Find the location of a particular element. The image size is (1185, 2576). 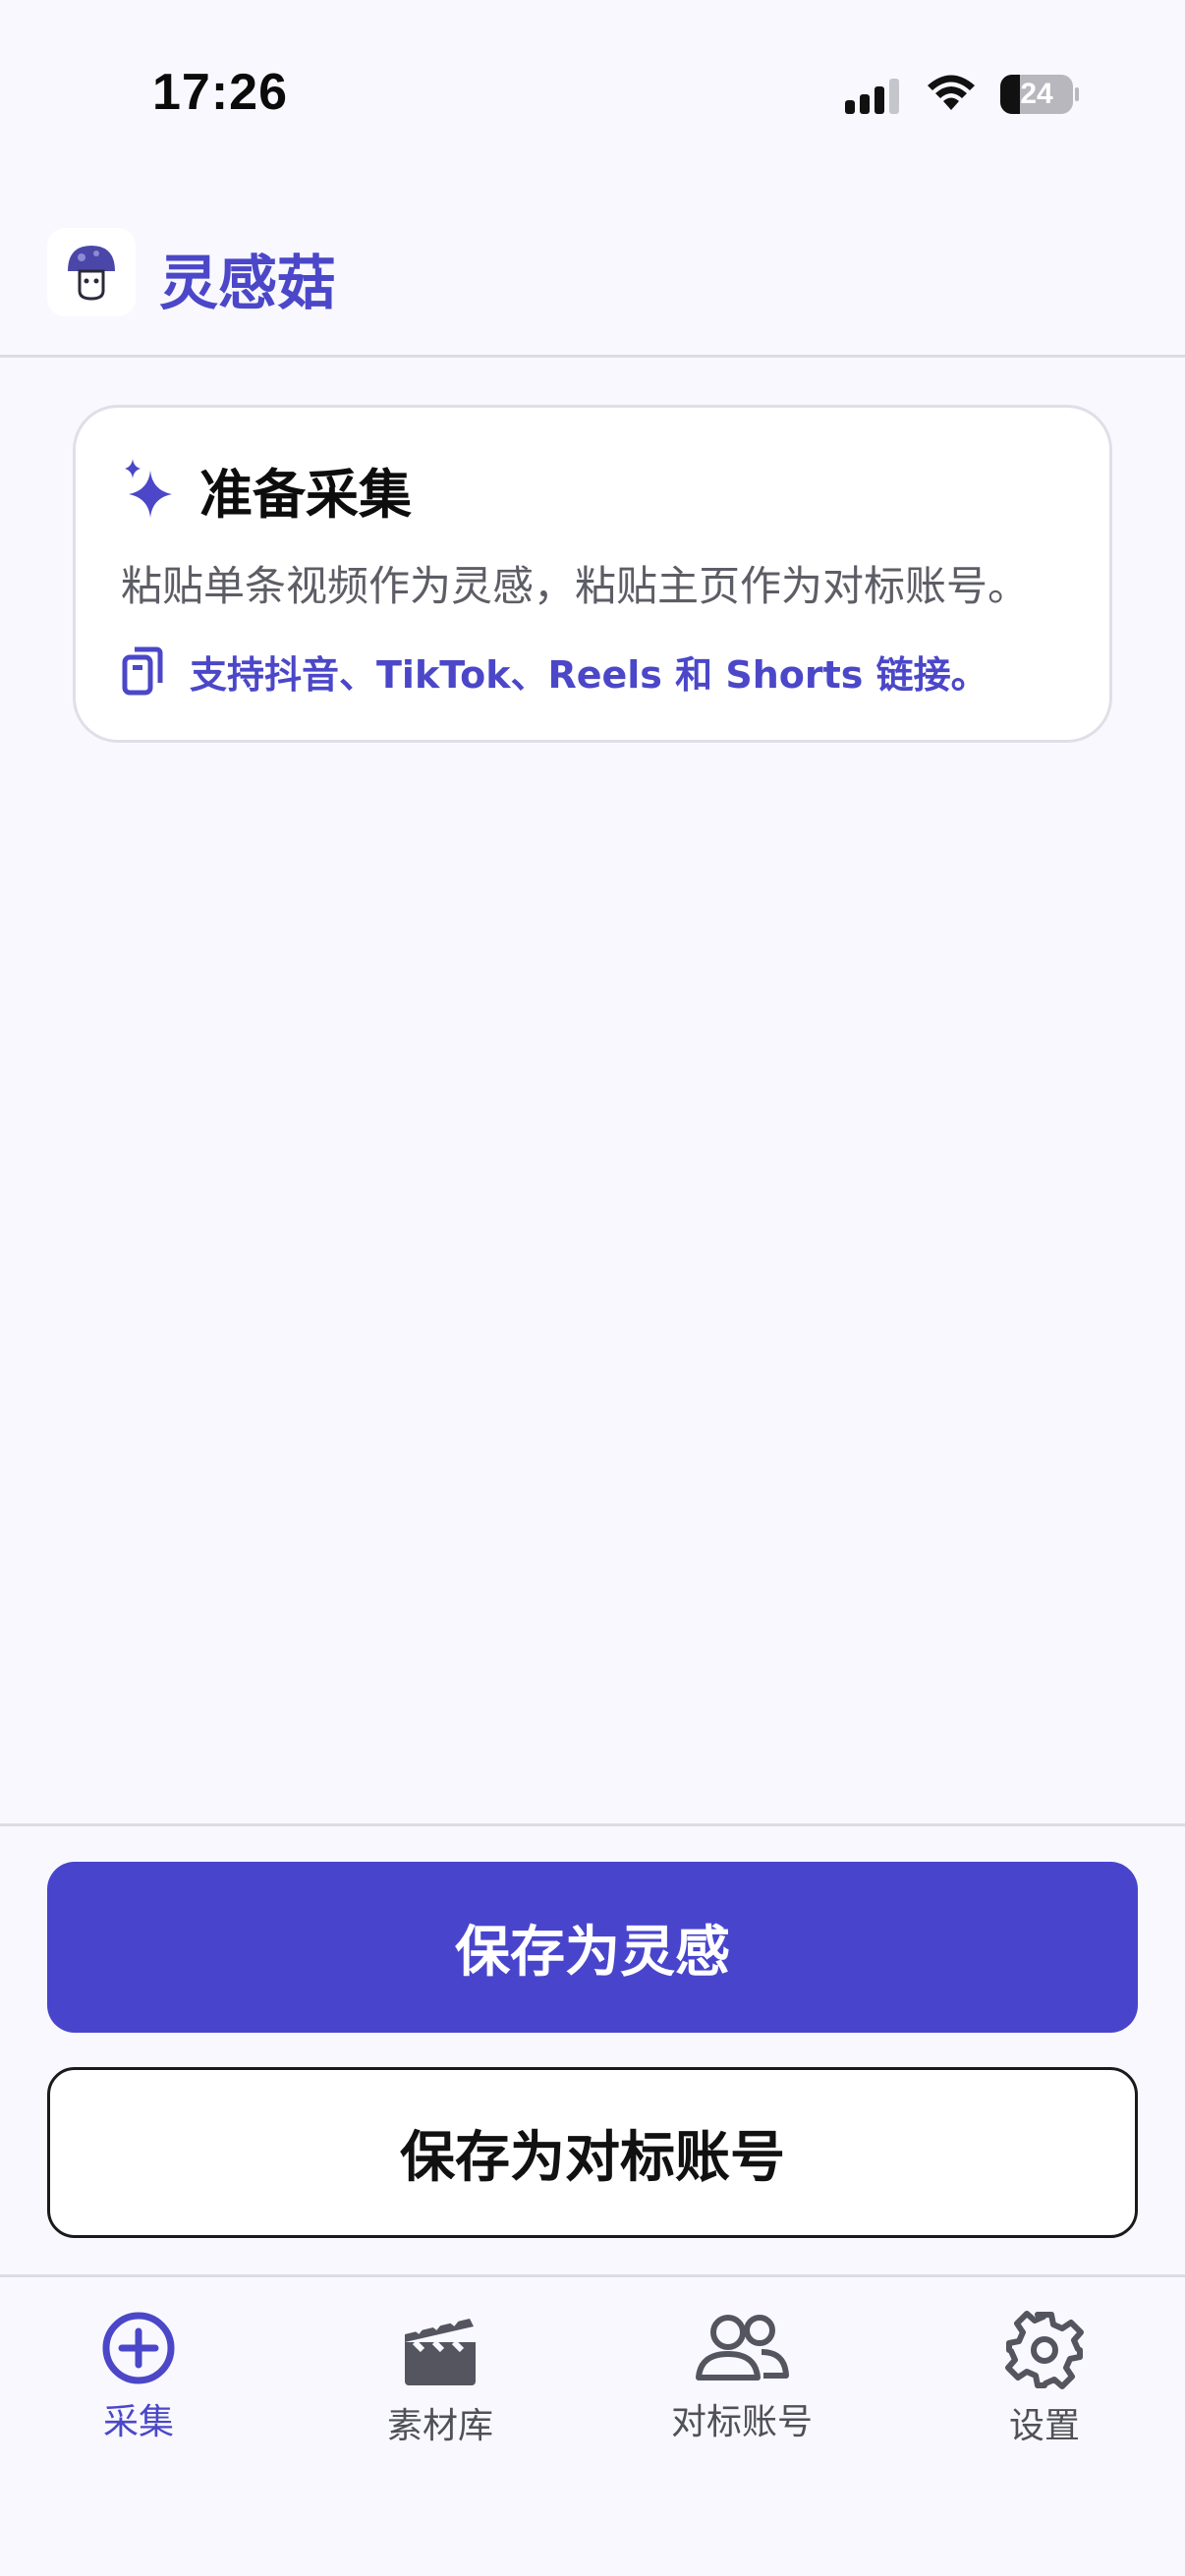

card-title-row: 准备采集 is located at coordinates (266, 490).